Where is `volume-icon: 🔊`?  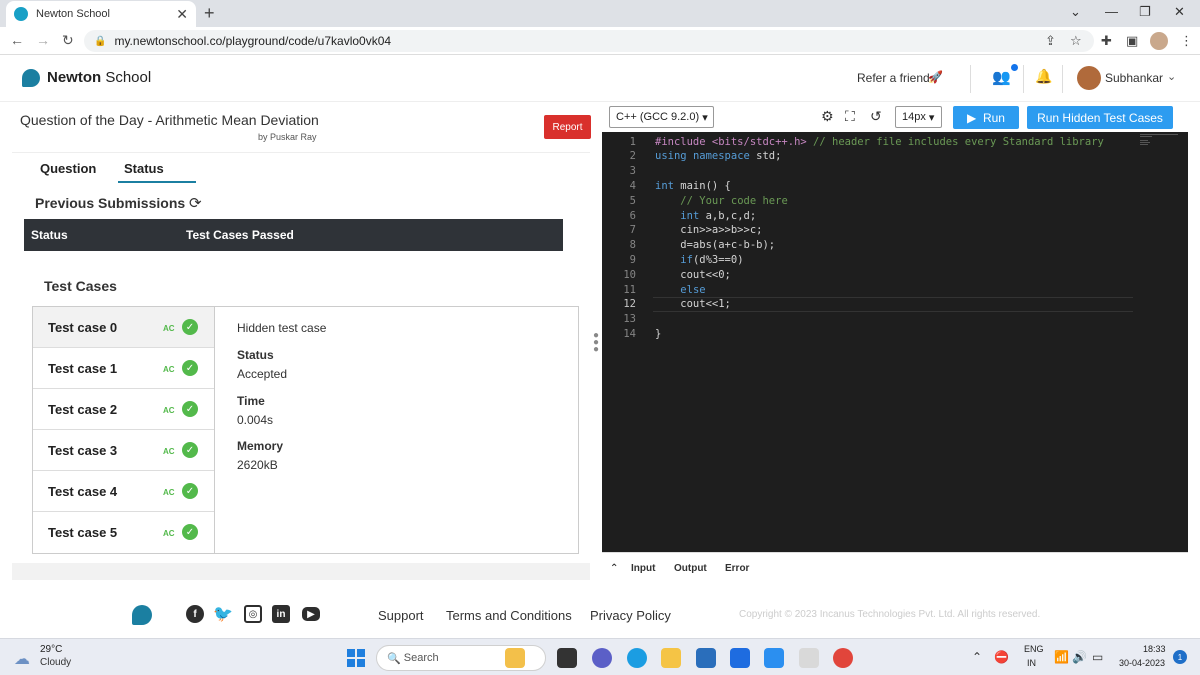 volume-icon: 🔊 is located at coordinates (1079, 657).